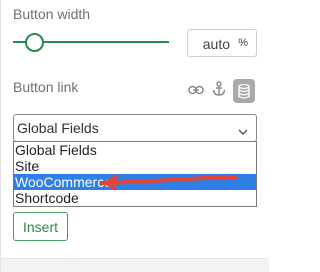  I want to click on button-width-input: auto %, so click(222, 43).